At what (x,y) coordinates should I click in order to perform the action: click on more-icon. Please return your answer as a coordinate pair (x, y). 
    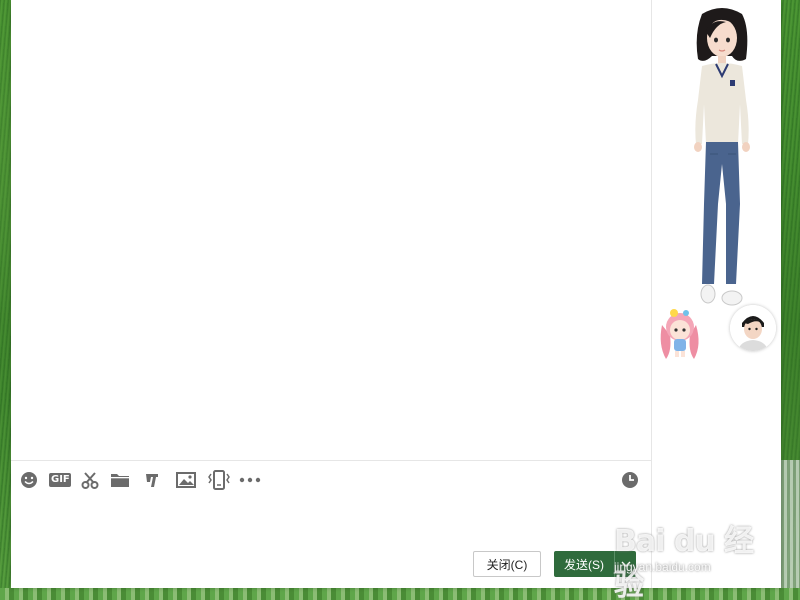
    Looking at the image, I should click on (250, 480).